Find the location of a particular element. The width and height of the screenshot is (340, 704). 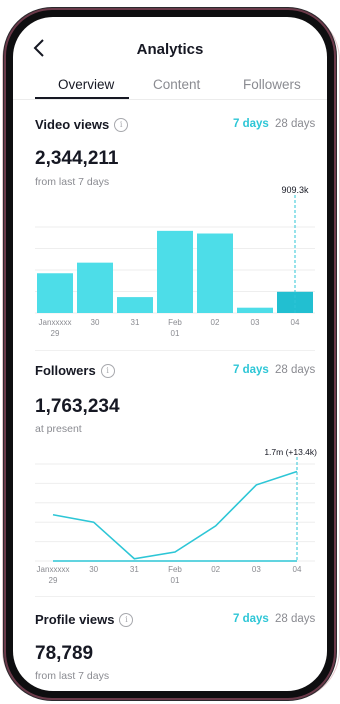

series-line is located at coordinates (175, 515).